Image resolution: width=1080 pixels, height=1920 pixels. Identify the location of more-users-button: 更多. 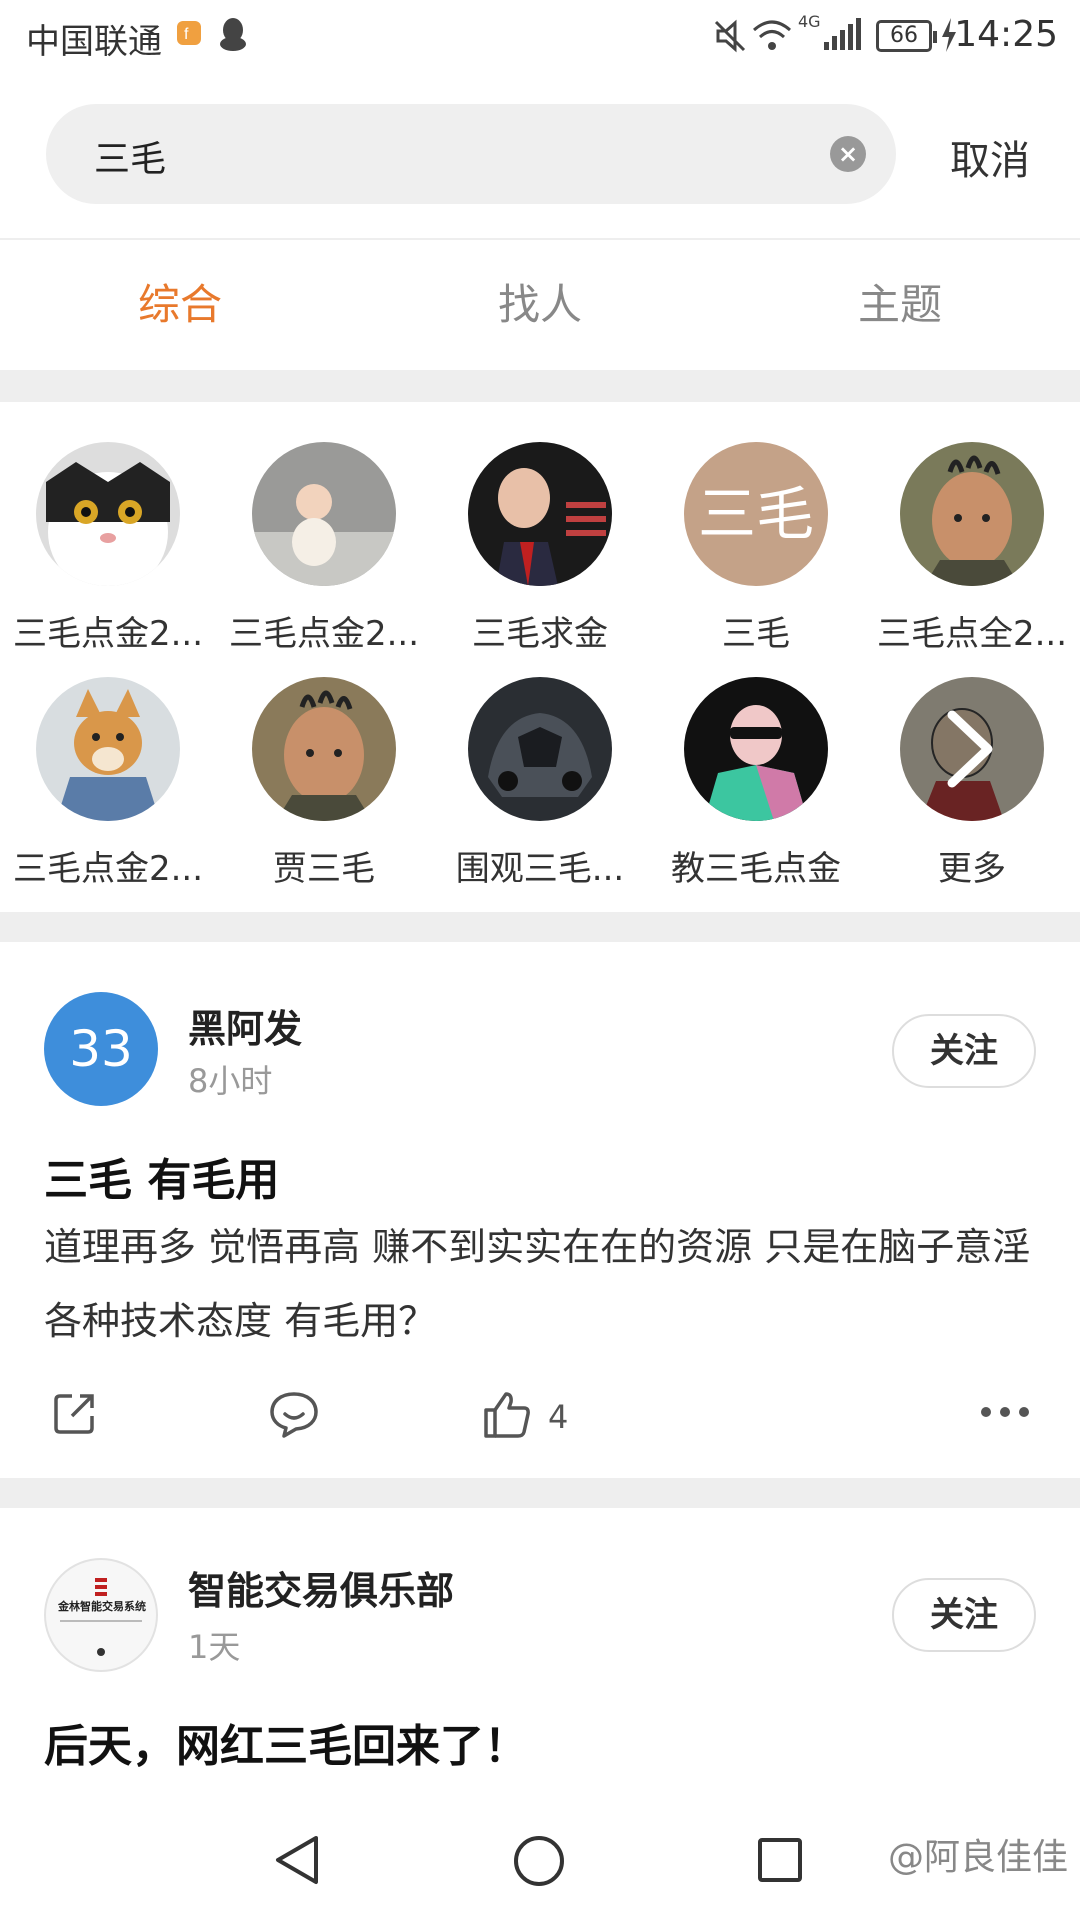
(972, 763).